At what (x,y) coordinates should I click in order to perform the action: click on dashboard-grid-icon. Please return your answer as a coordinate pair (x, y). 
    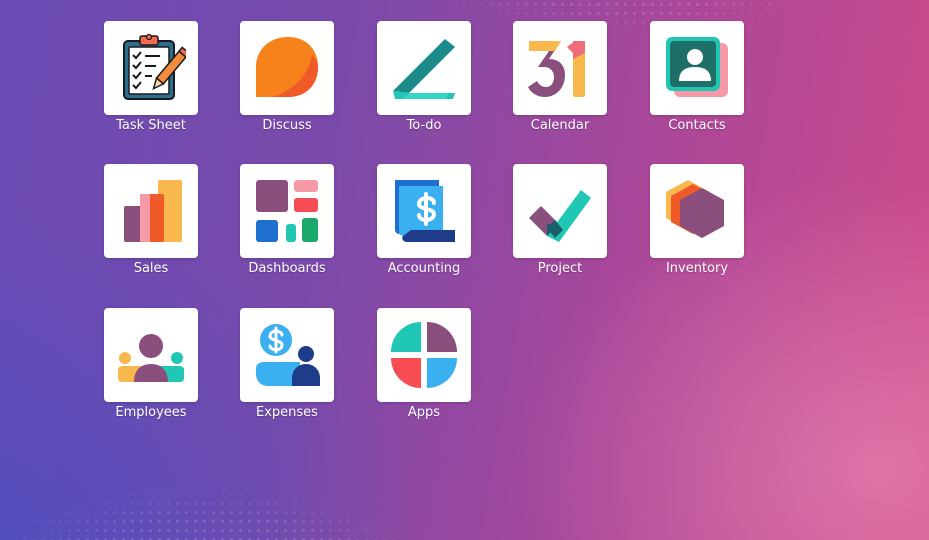
    Looking at the image, I should click on (287, 211).